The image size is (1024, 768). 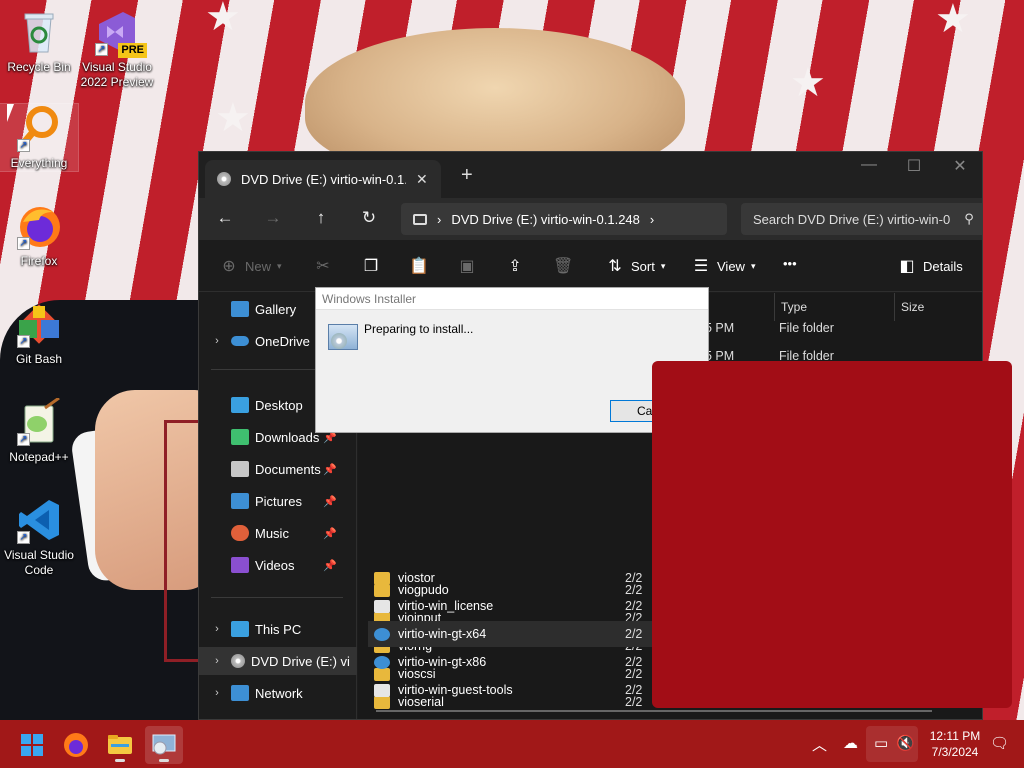 What do you see at coordinates (869, 165) in the screenshot?
I see `minimize-button: —` at bounding box center [869, 165].